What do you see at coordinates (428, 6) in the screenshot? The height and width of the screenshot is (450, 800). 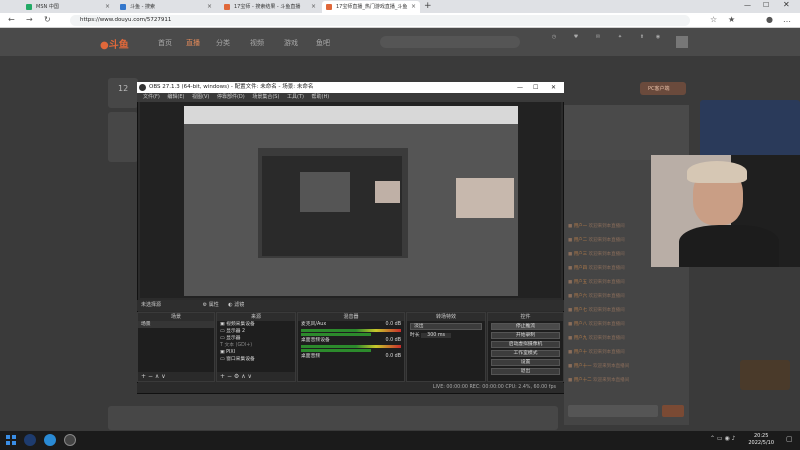 I see `new-tab-button: +` at bounding box center [428, 6].